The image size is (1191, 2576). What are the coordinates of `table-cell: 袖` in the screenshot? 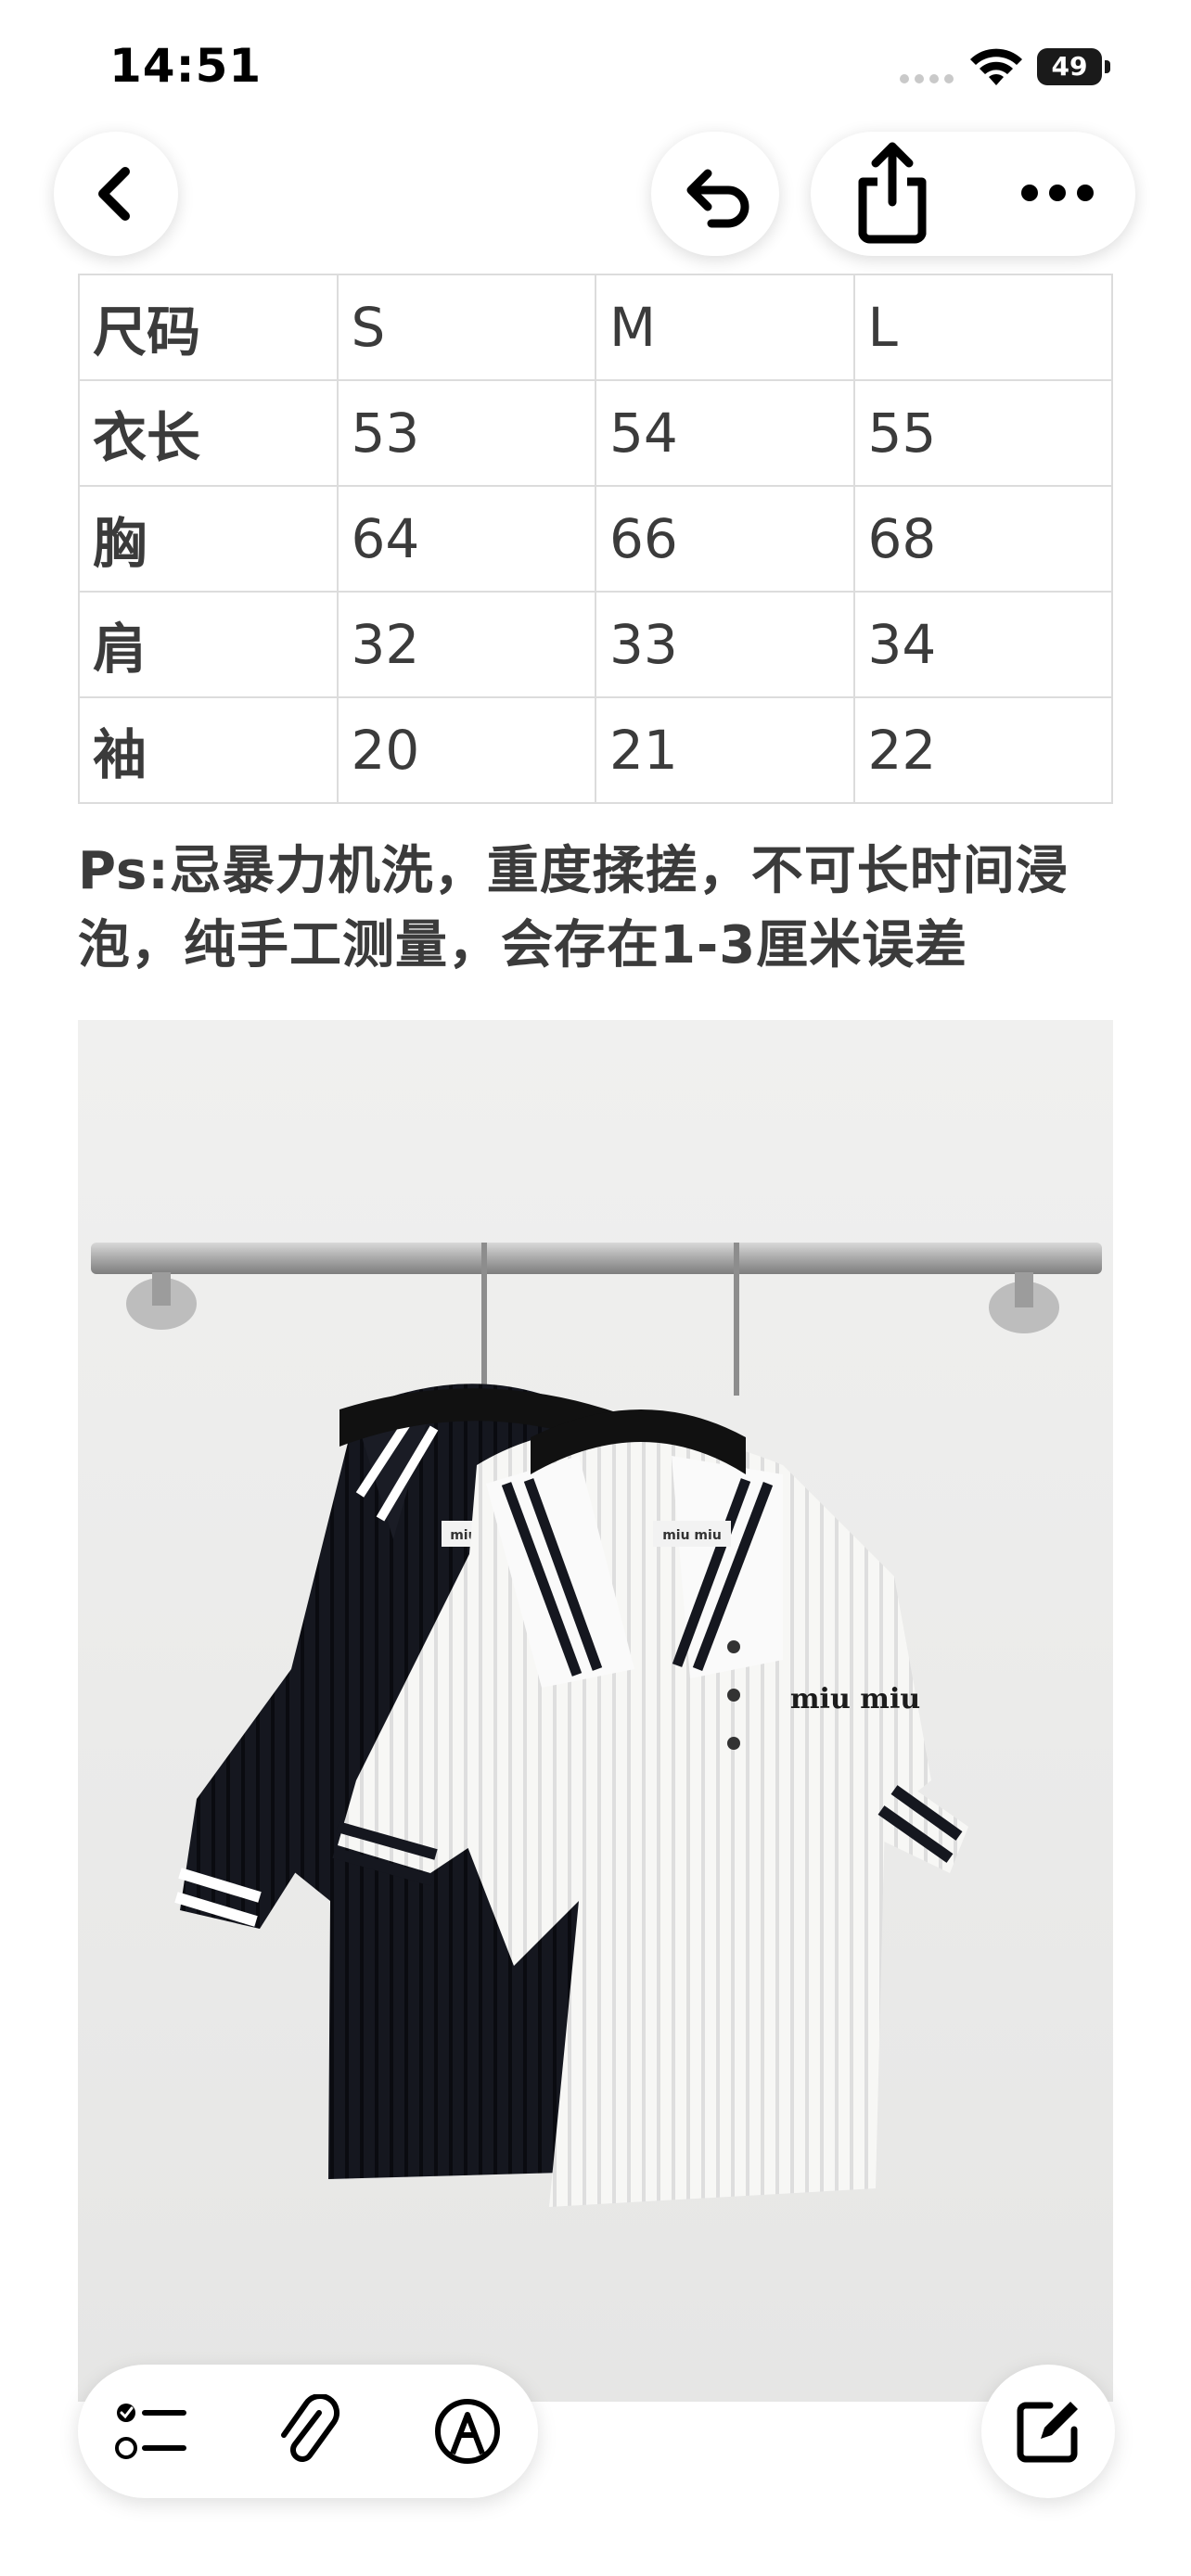 It's located at (209, 750).